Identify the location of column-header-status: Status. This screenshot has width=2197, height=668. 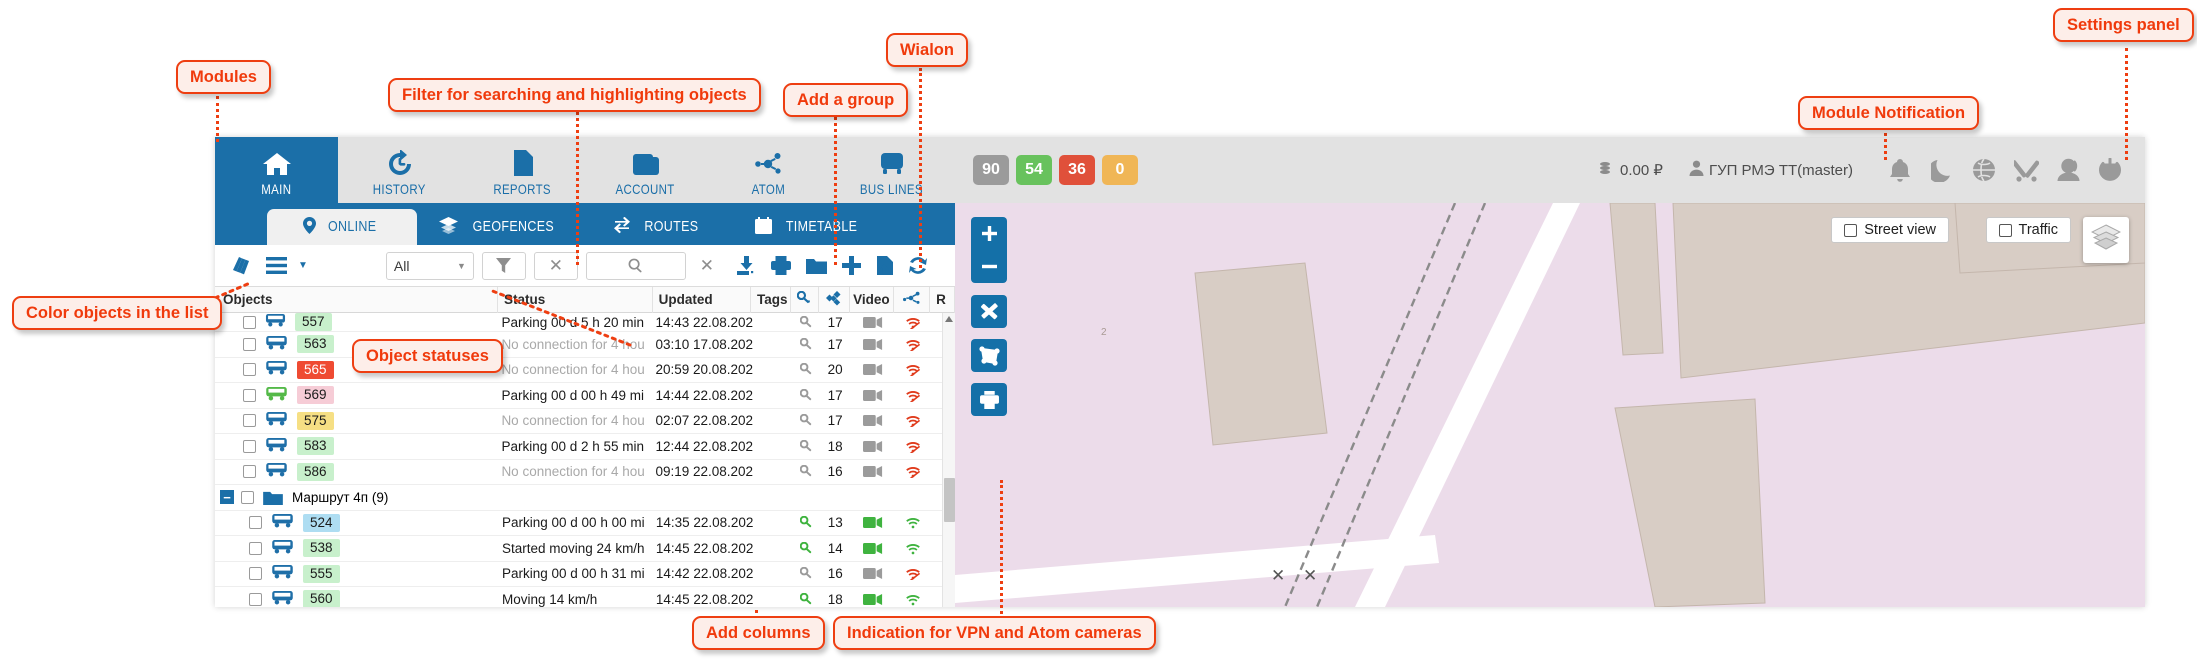
(575, 299).